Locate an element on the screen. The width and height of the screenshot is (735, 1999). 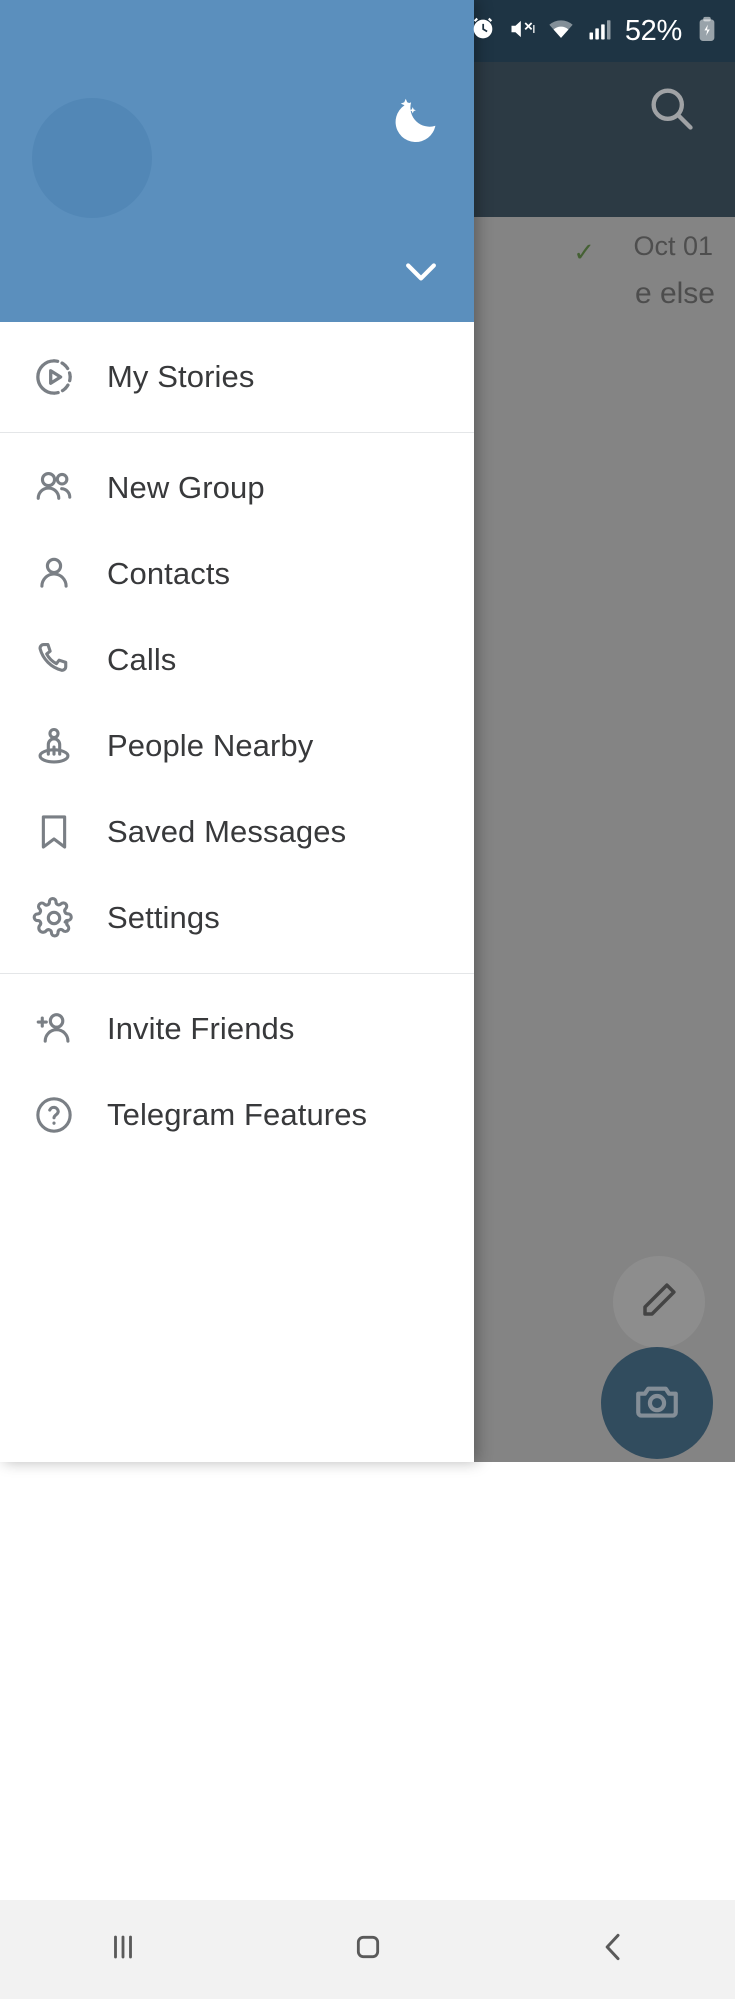
menu-item-saved-messages: Saved Messages is located at coordinates (237, 832).